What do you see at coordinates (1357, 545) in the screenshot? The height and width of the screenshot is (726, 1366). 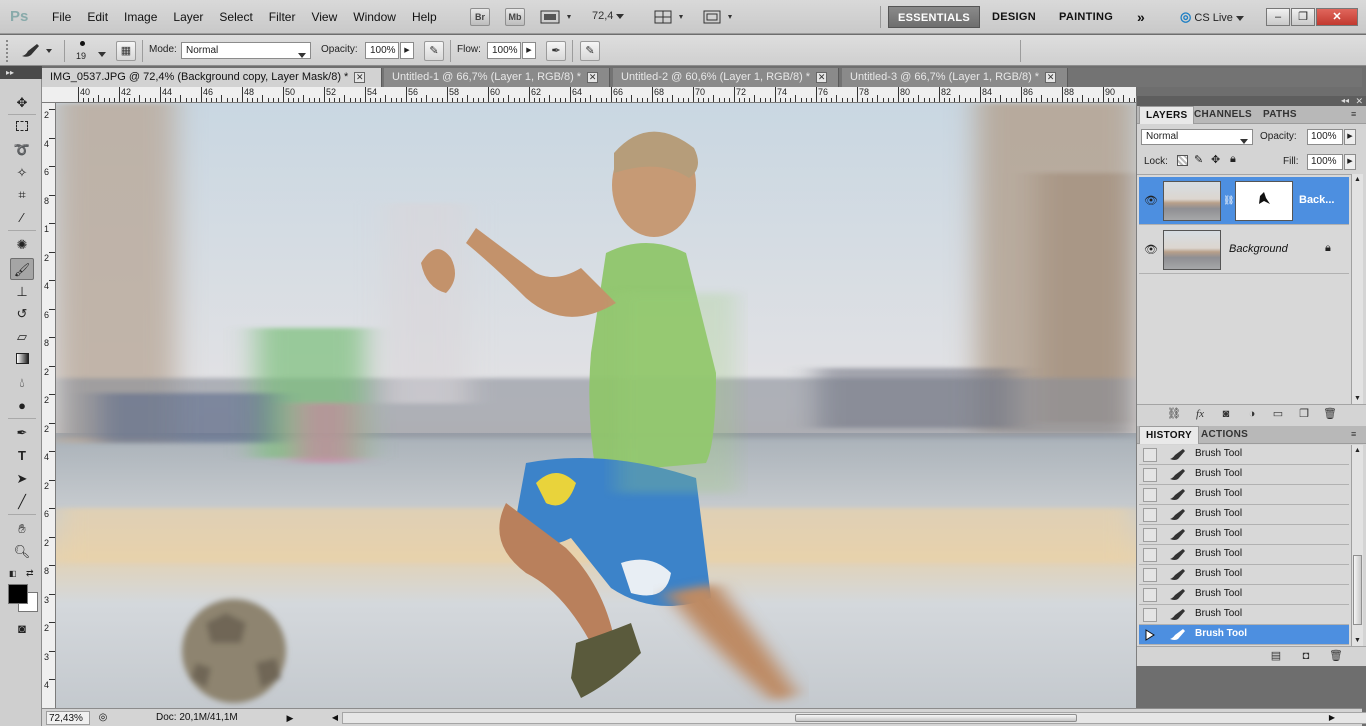 I see `history-scrollbar: ▲ ▼` at bounding box center [1357, 545].